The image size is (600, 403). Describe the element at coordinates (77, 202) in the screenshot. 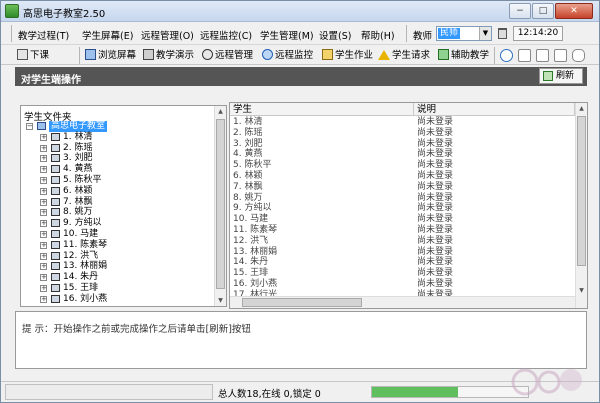

I see `tree-item-label: 7. 林飘` at that location.